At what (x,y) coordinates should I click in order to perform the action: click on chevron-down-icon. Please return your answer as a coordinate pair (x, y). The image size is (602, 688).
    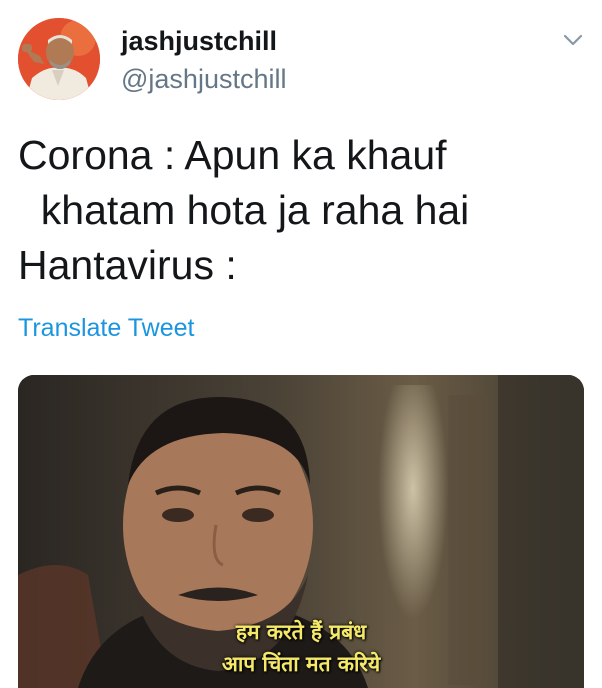
    Looking at the image, I should click on (573, 40).